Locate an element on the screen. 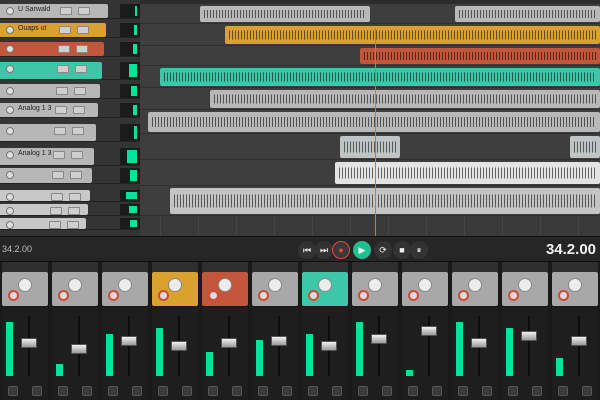 The image size is (600, 400). stop-icon: ■ is located at coordinates (402, 250).